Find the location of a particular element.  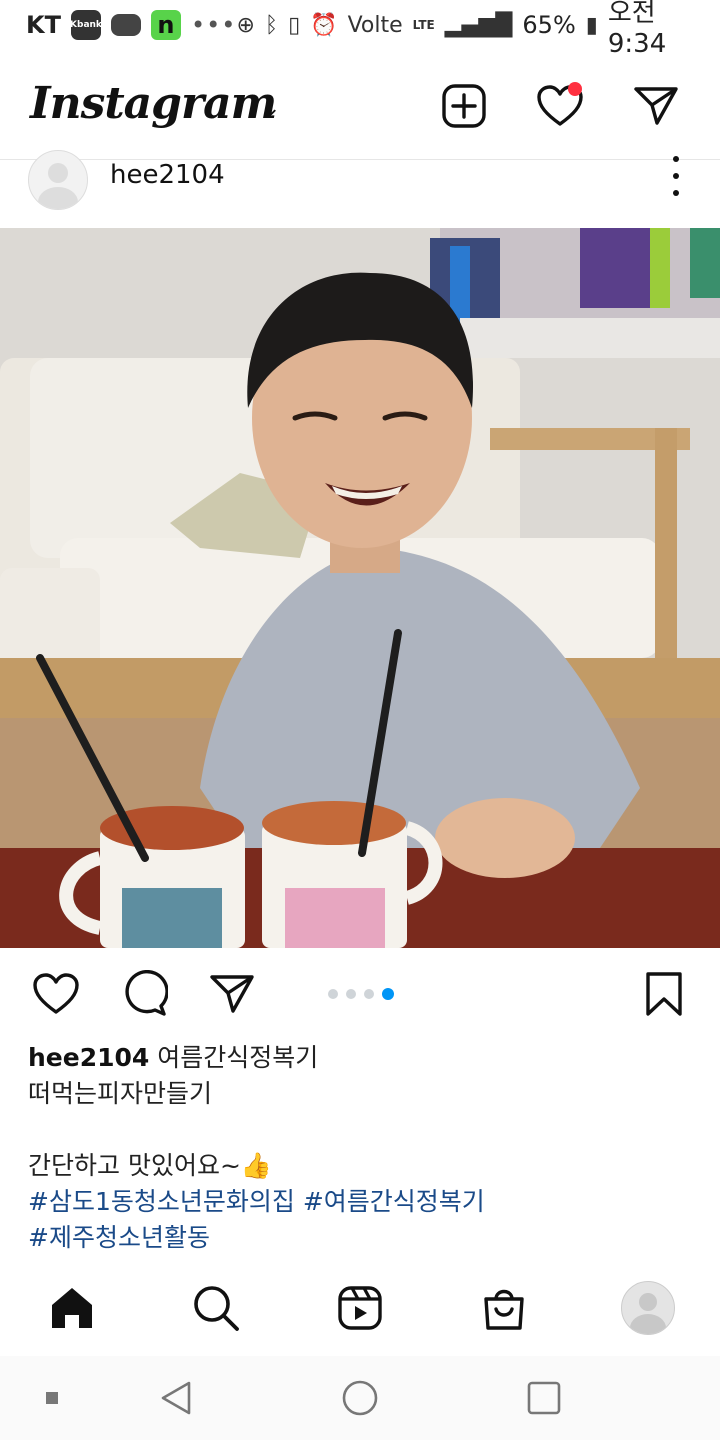

heart-icon is located at coordinates (56, 993).